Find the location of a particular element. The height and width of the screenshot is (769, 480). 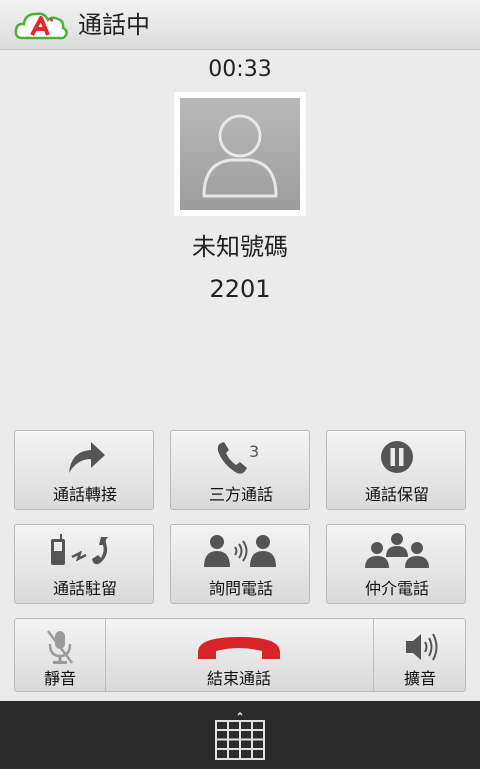

call-park-icon is located at coordinates (80, 549).